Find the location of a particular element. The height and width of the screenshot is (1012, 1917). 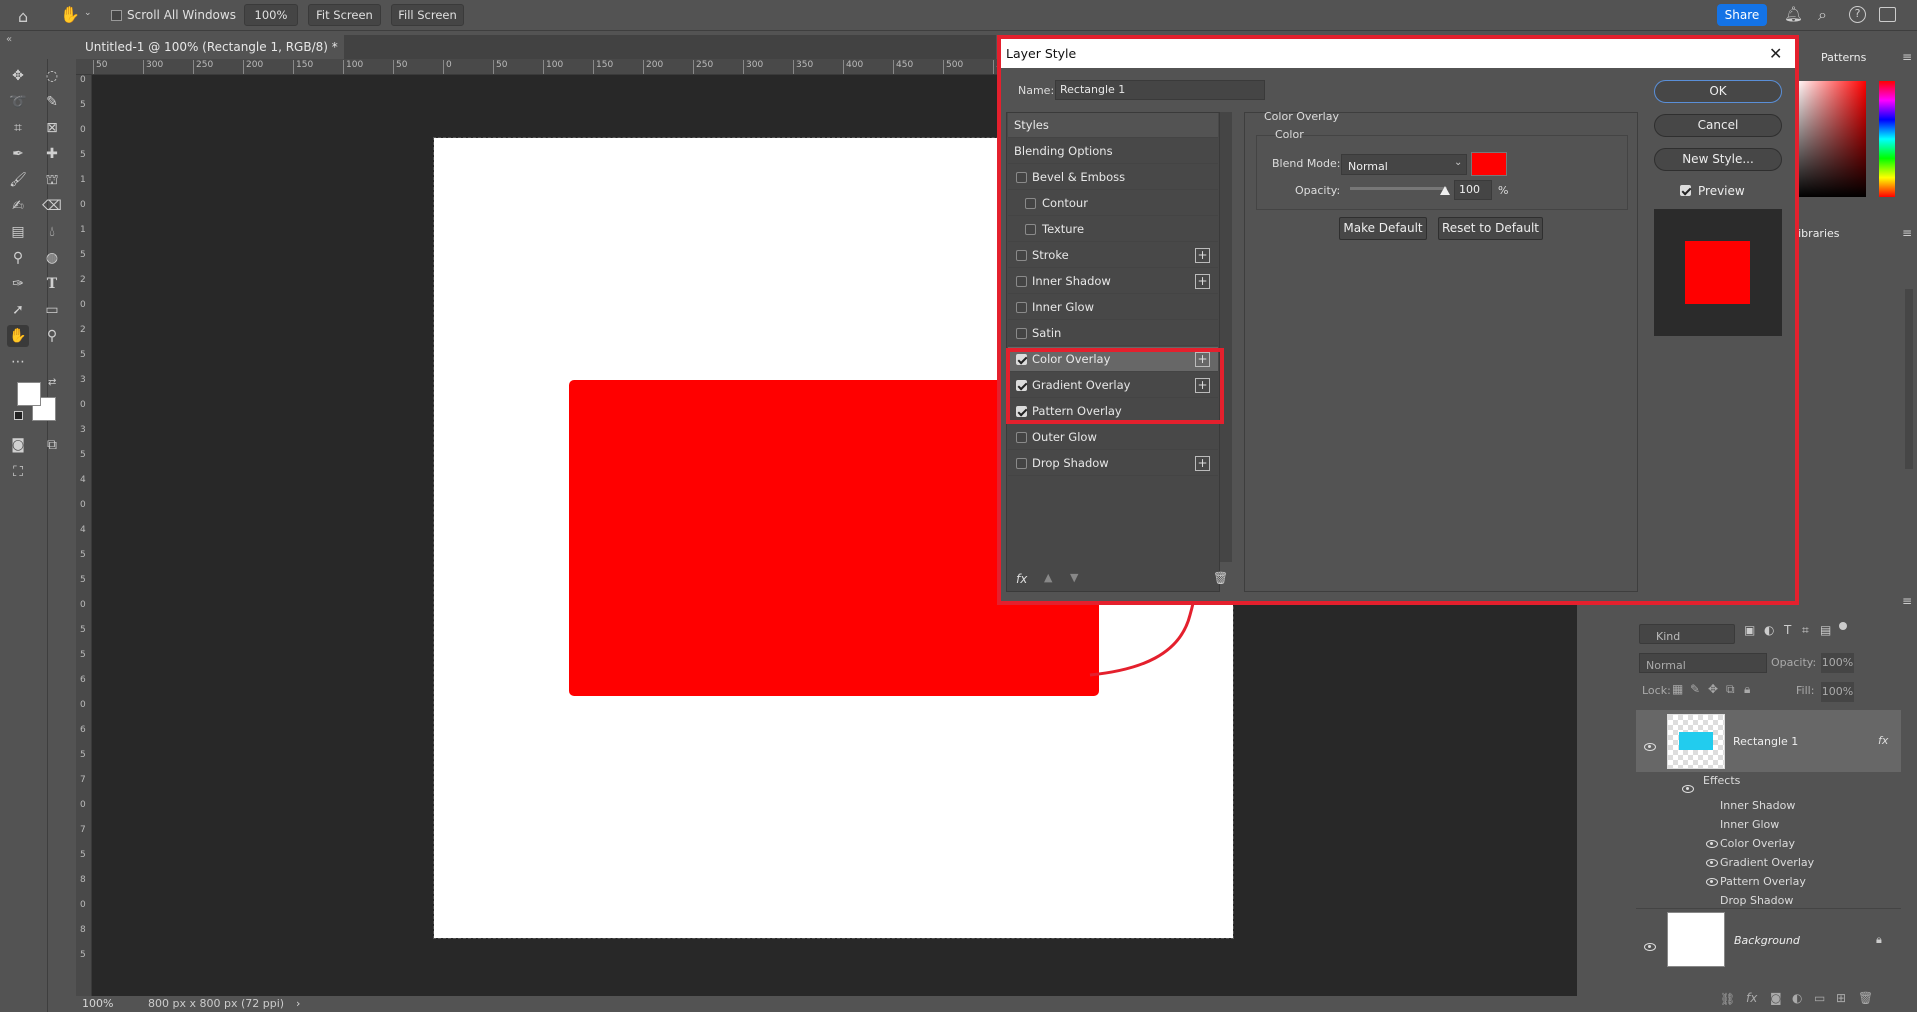

fill-screen-button: Fill Screen is located at coordinates (427, 15).